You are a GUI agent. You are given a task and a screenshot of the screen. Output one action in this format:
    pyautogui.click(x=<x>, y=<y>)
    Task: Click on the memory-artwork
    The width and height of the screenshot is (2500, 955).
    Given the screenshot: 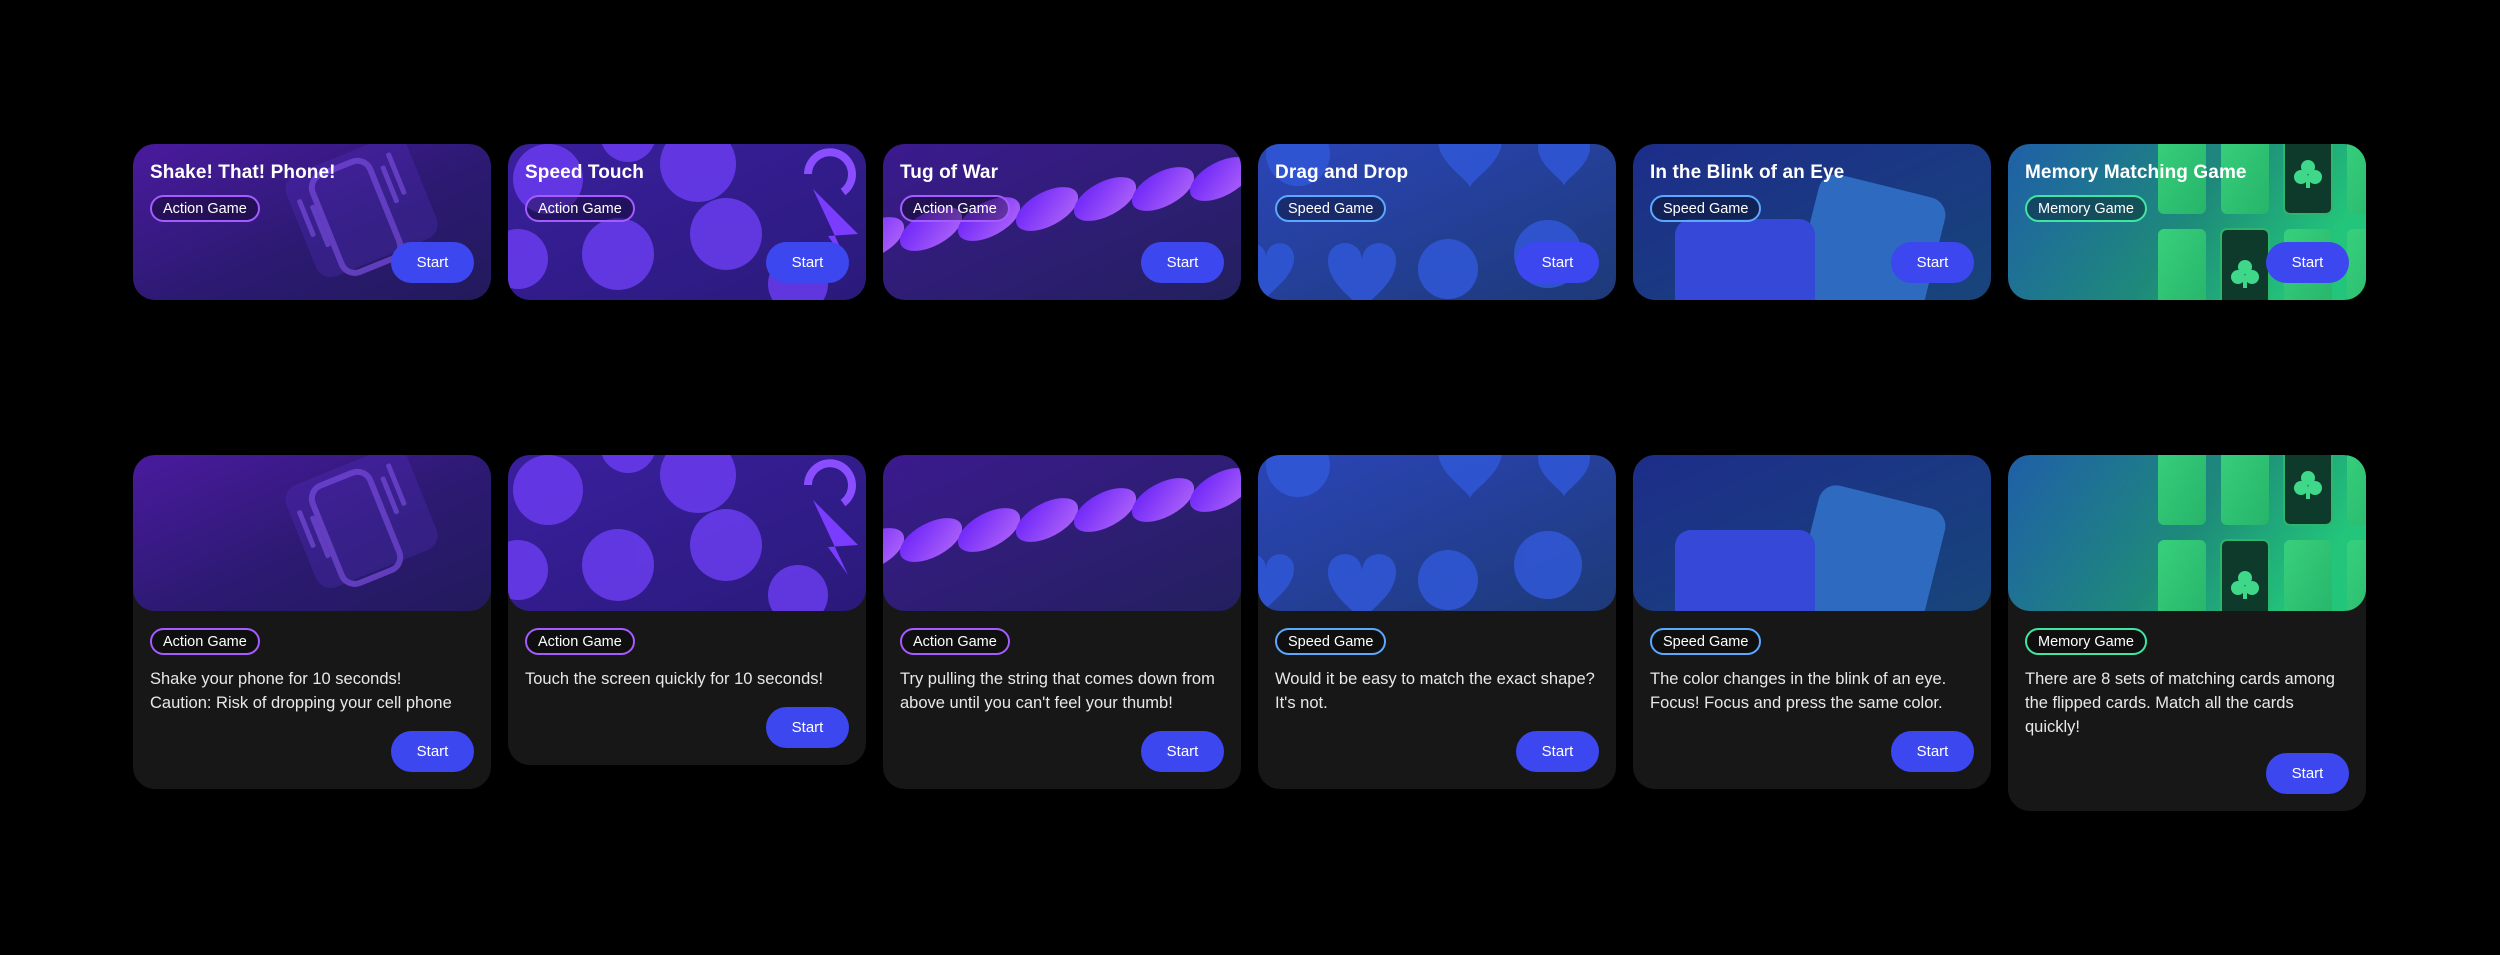 What is the action you would take?
    pyautogui.click(x=2187, y=533)
    